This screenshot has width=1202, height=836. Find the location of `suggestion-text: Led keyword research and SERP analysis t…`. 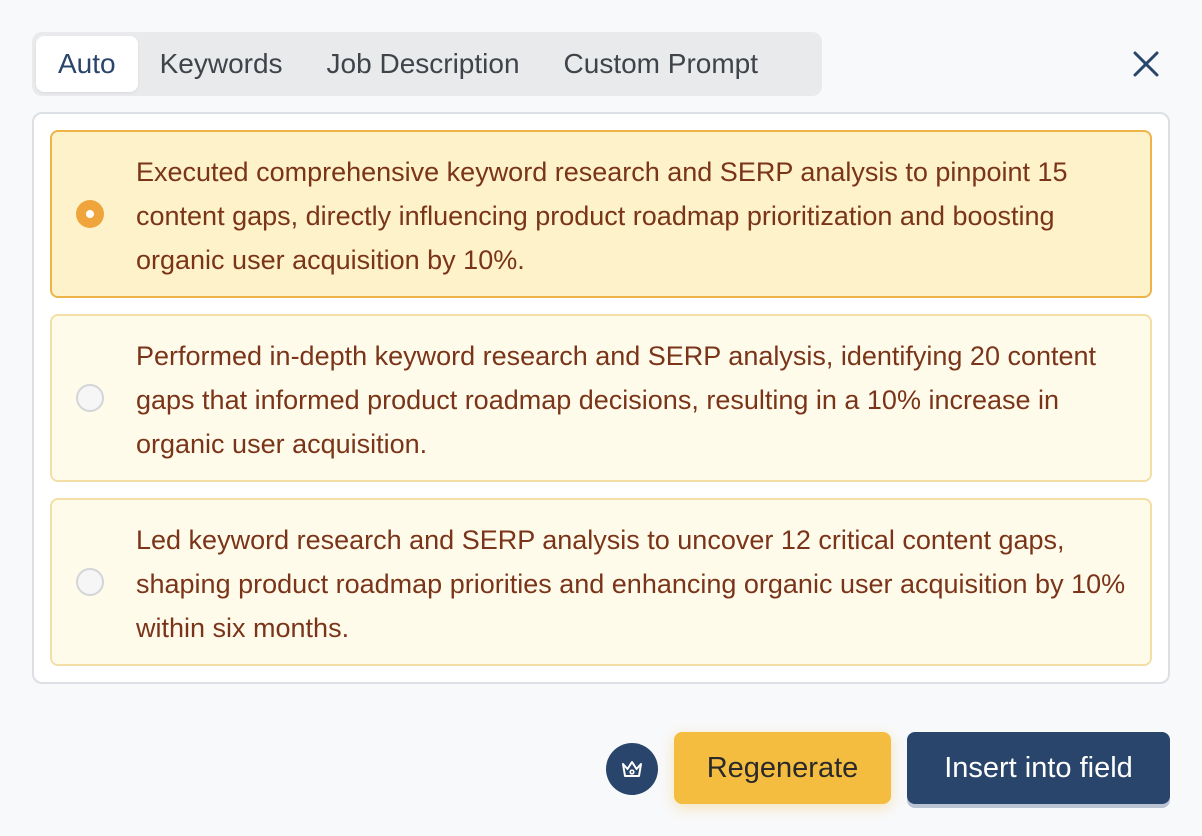

suggestion-text: Led keyword research and SERP analysis t… is located at coordinates (631, 584).